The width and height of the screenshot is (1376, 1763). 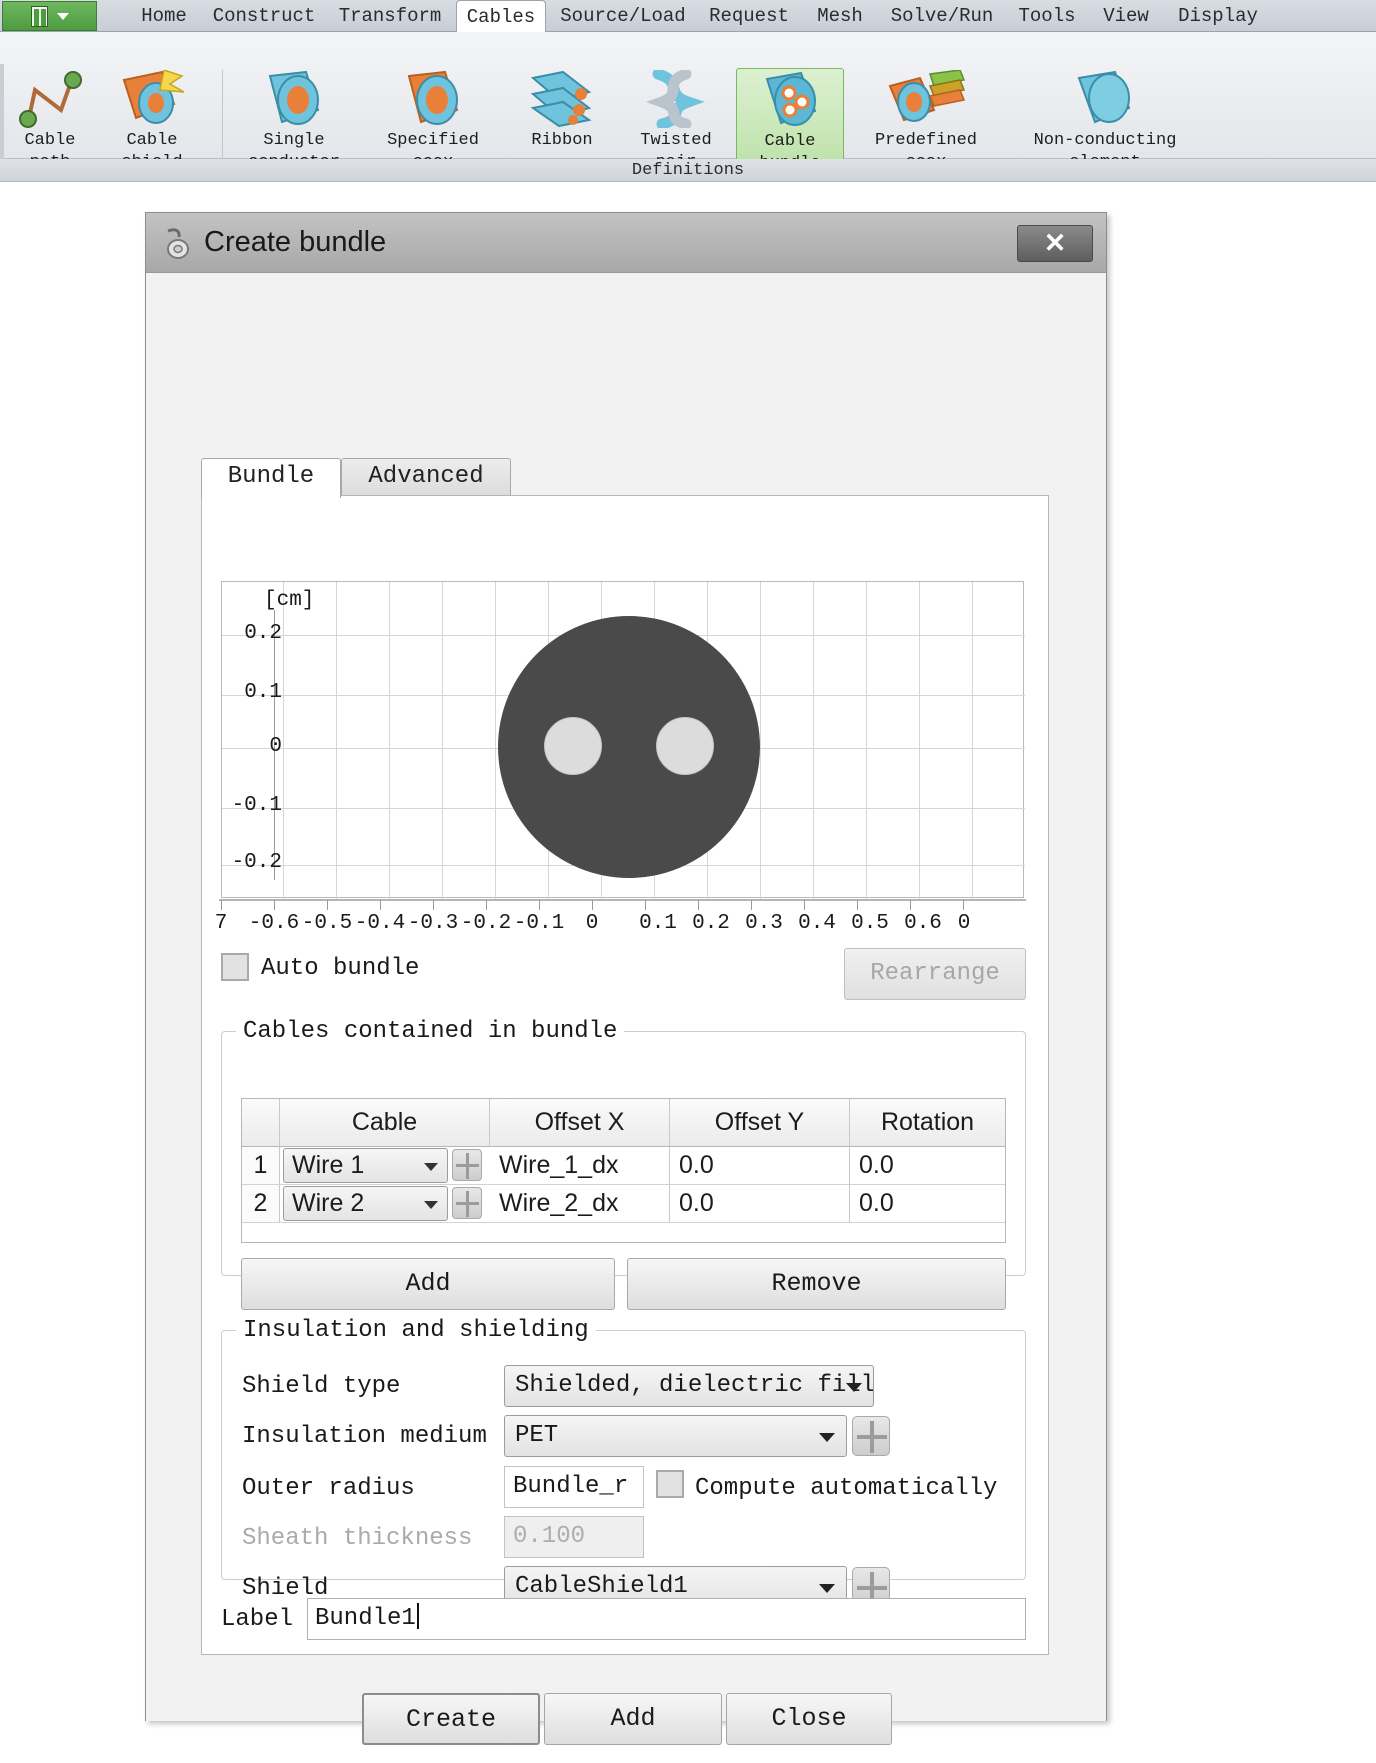 I want to click on shield-type-select: Shielded, dielectric filled, so click(x=689, y=1386).